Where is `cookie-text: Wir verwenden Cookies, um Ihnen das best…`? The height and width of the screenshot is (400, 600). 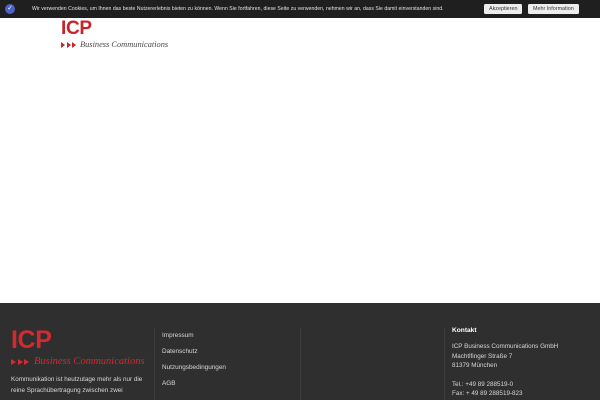
cookie-text: Wir verwenden Cookies, um Ihnen das best… is located at coordinates (238, 9).